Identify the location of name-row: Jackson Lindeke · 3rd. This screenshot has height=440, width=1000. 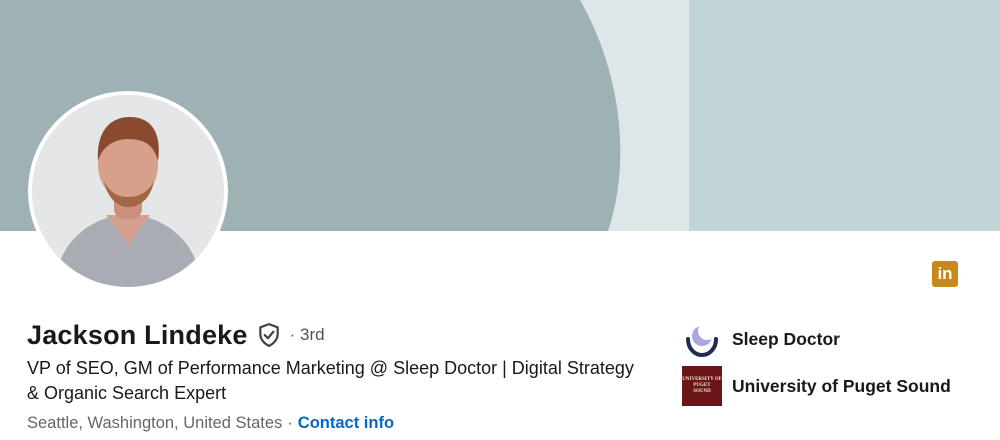
(176, 335).